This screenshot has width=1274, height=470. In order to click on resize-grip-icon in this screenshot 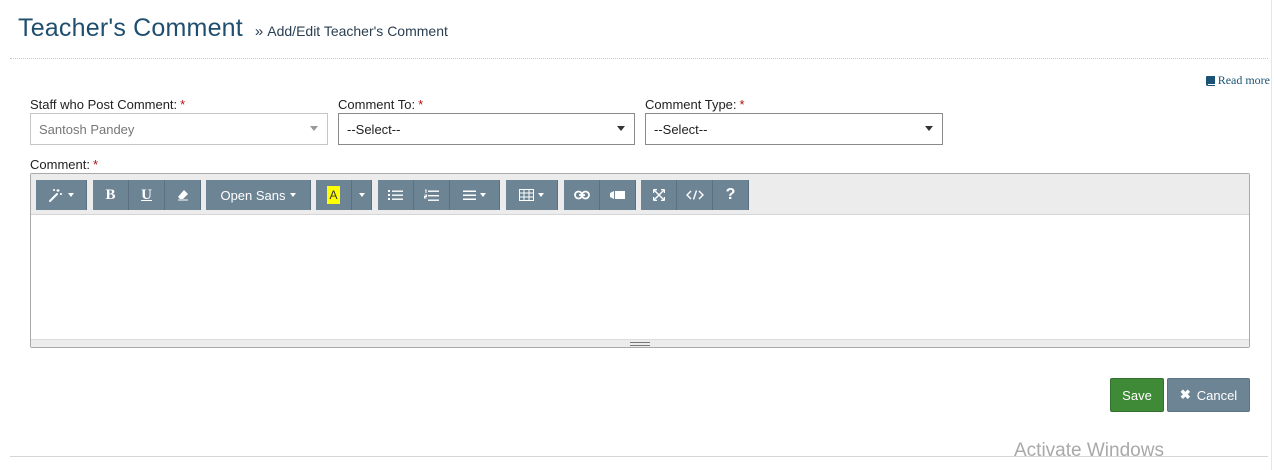, I will do `click(640, 344)`.